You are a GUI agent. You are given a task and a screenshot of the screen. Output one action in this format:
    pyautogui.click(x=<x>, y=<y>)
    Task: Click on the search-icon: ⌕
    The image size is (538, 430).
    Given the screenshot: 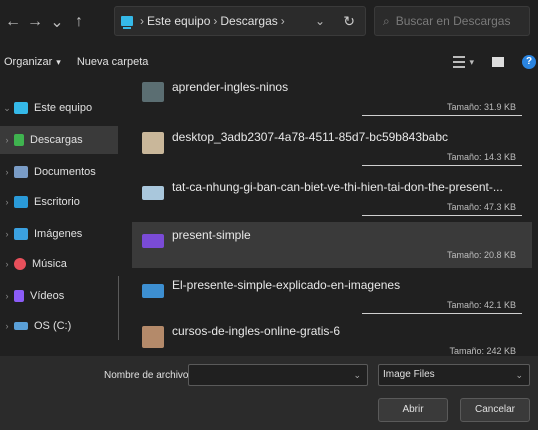 What is the action you would take?
    pyautogui.click(x=386, y=20)
    